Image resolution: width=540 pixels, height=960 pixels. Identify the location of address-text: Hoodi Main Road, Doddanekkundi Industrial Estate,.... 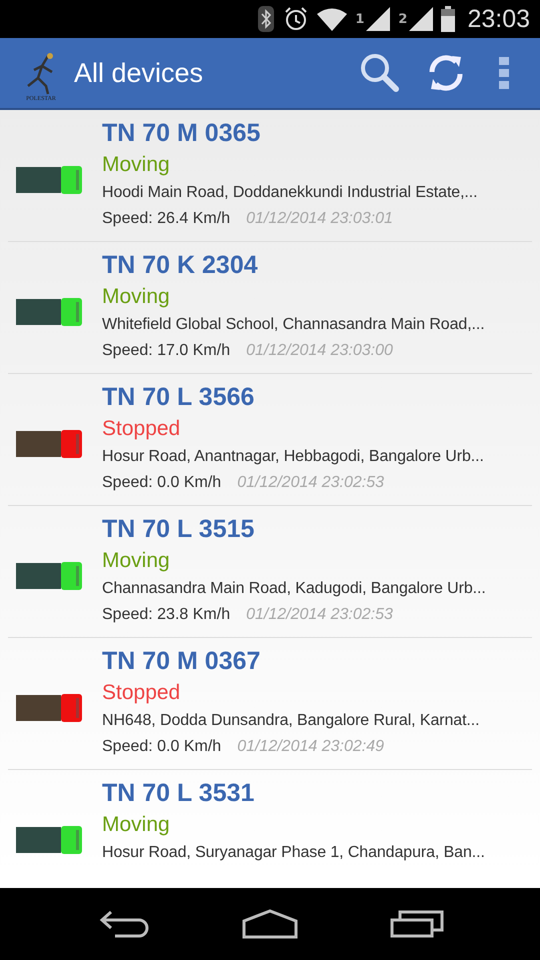
(290, 193).